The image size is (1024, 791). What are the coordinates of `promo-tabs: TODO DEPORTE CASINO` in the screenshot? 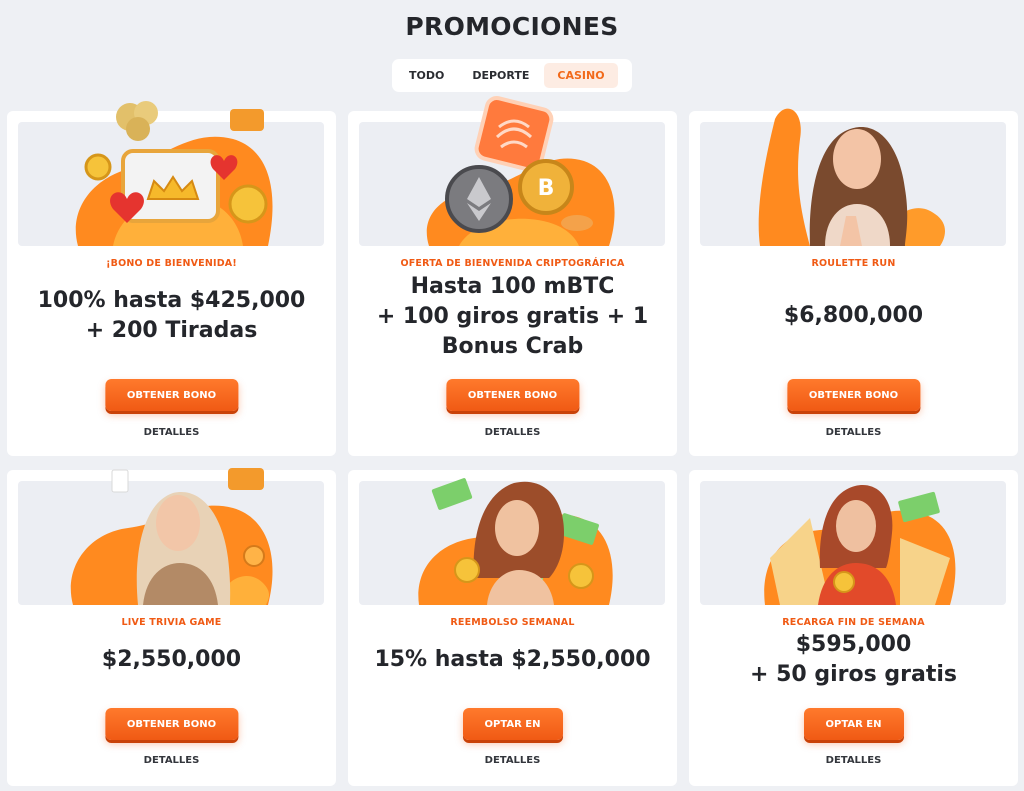 It's located at (512, 75).